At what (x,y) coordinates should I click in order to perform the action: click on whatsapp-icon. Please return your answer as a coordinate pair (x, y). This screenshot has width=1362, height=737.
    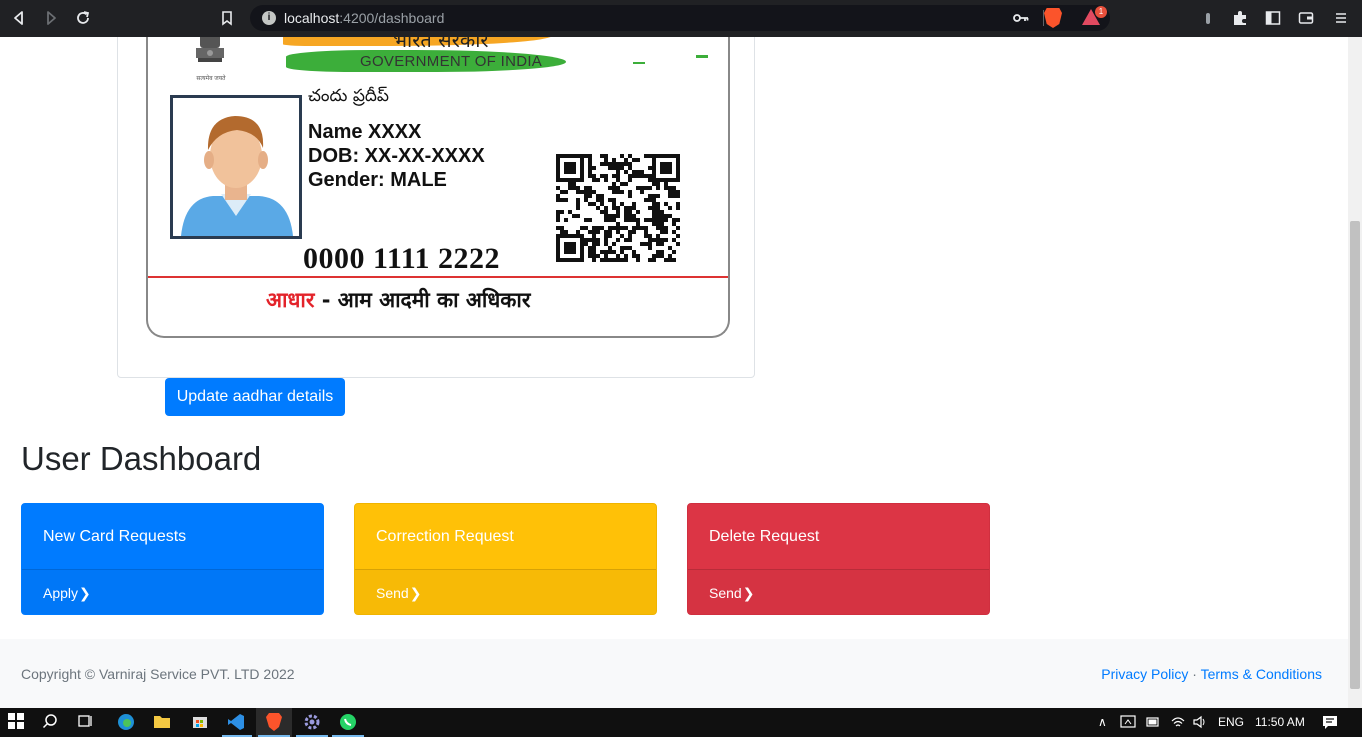
    Looking at the image, I should click on (348, 723).